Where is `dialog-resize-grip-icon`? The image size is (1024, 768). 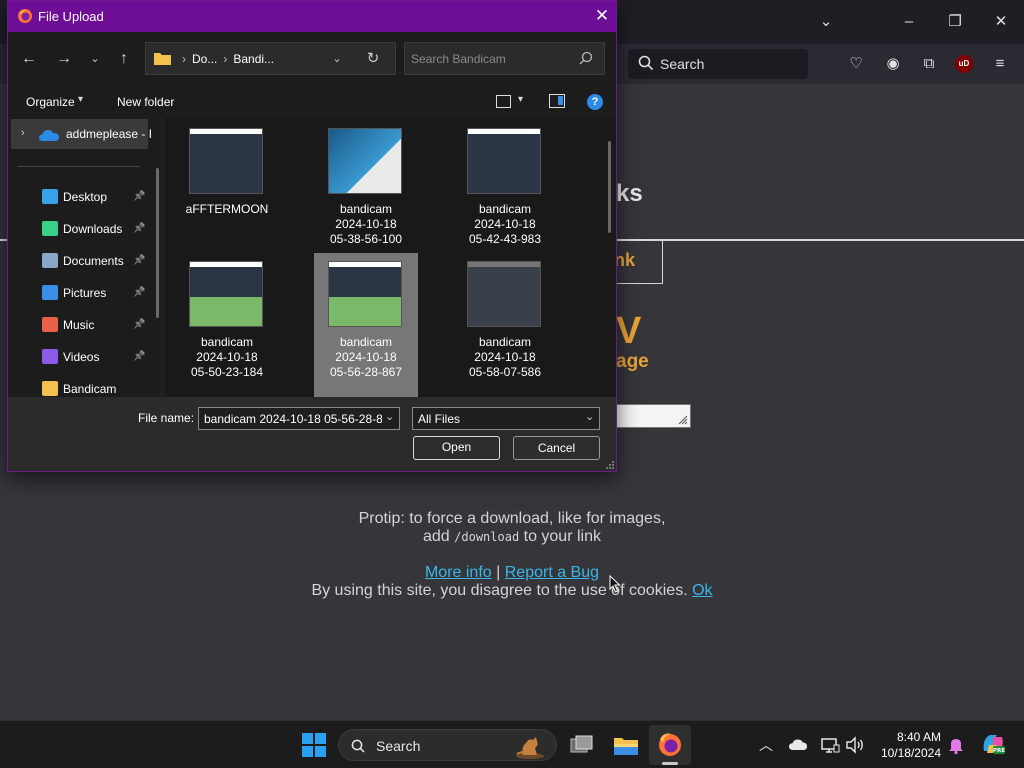
dialog-resize-grip-icon is located at coordinates (609, 464).